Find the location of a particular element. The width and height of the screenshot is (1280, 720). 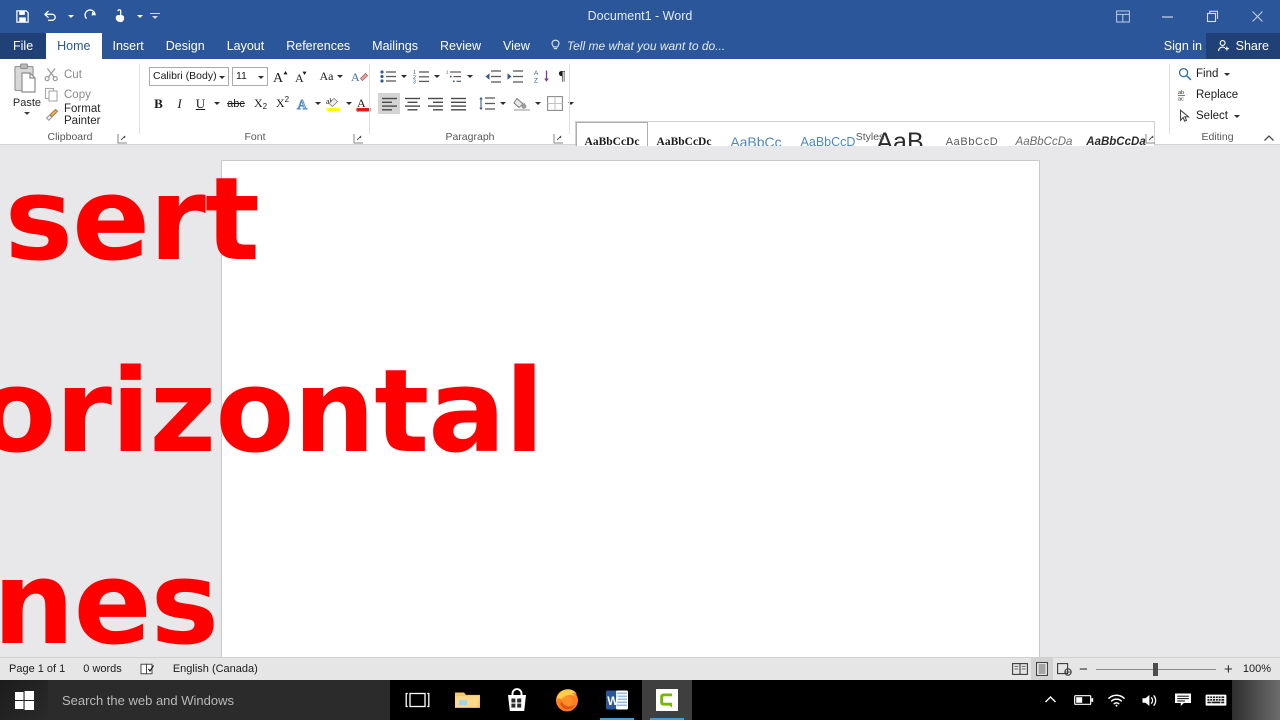

grow-font-icon: A is located at coordinates (281, 76).